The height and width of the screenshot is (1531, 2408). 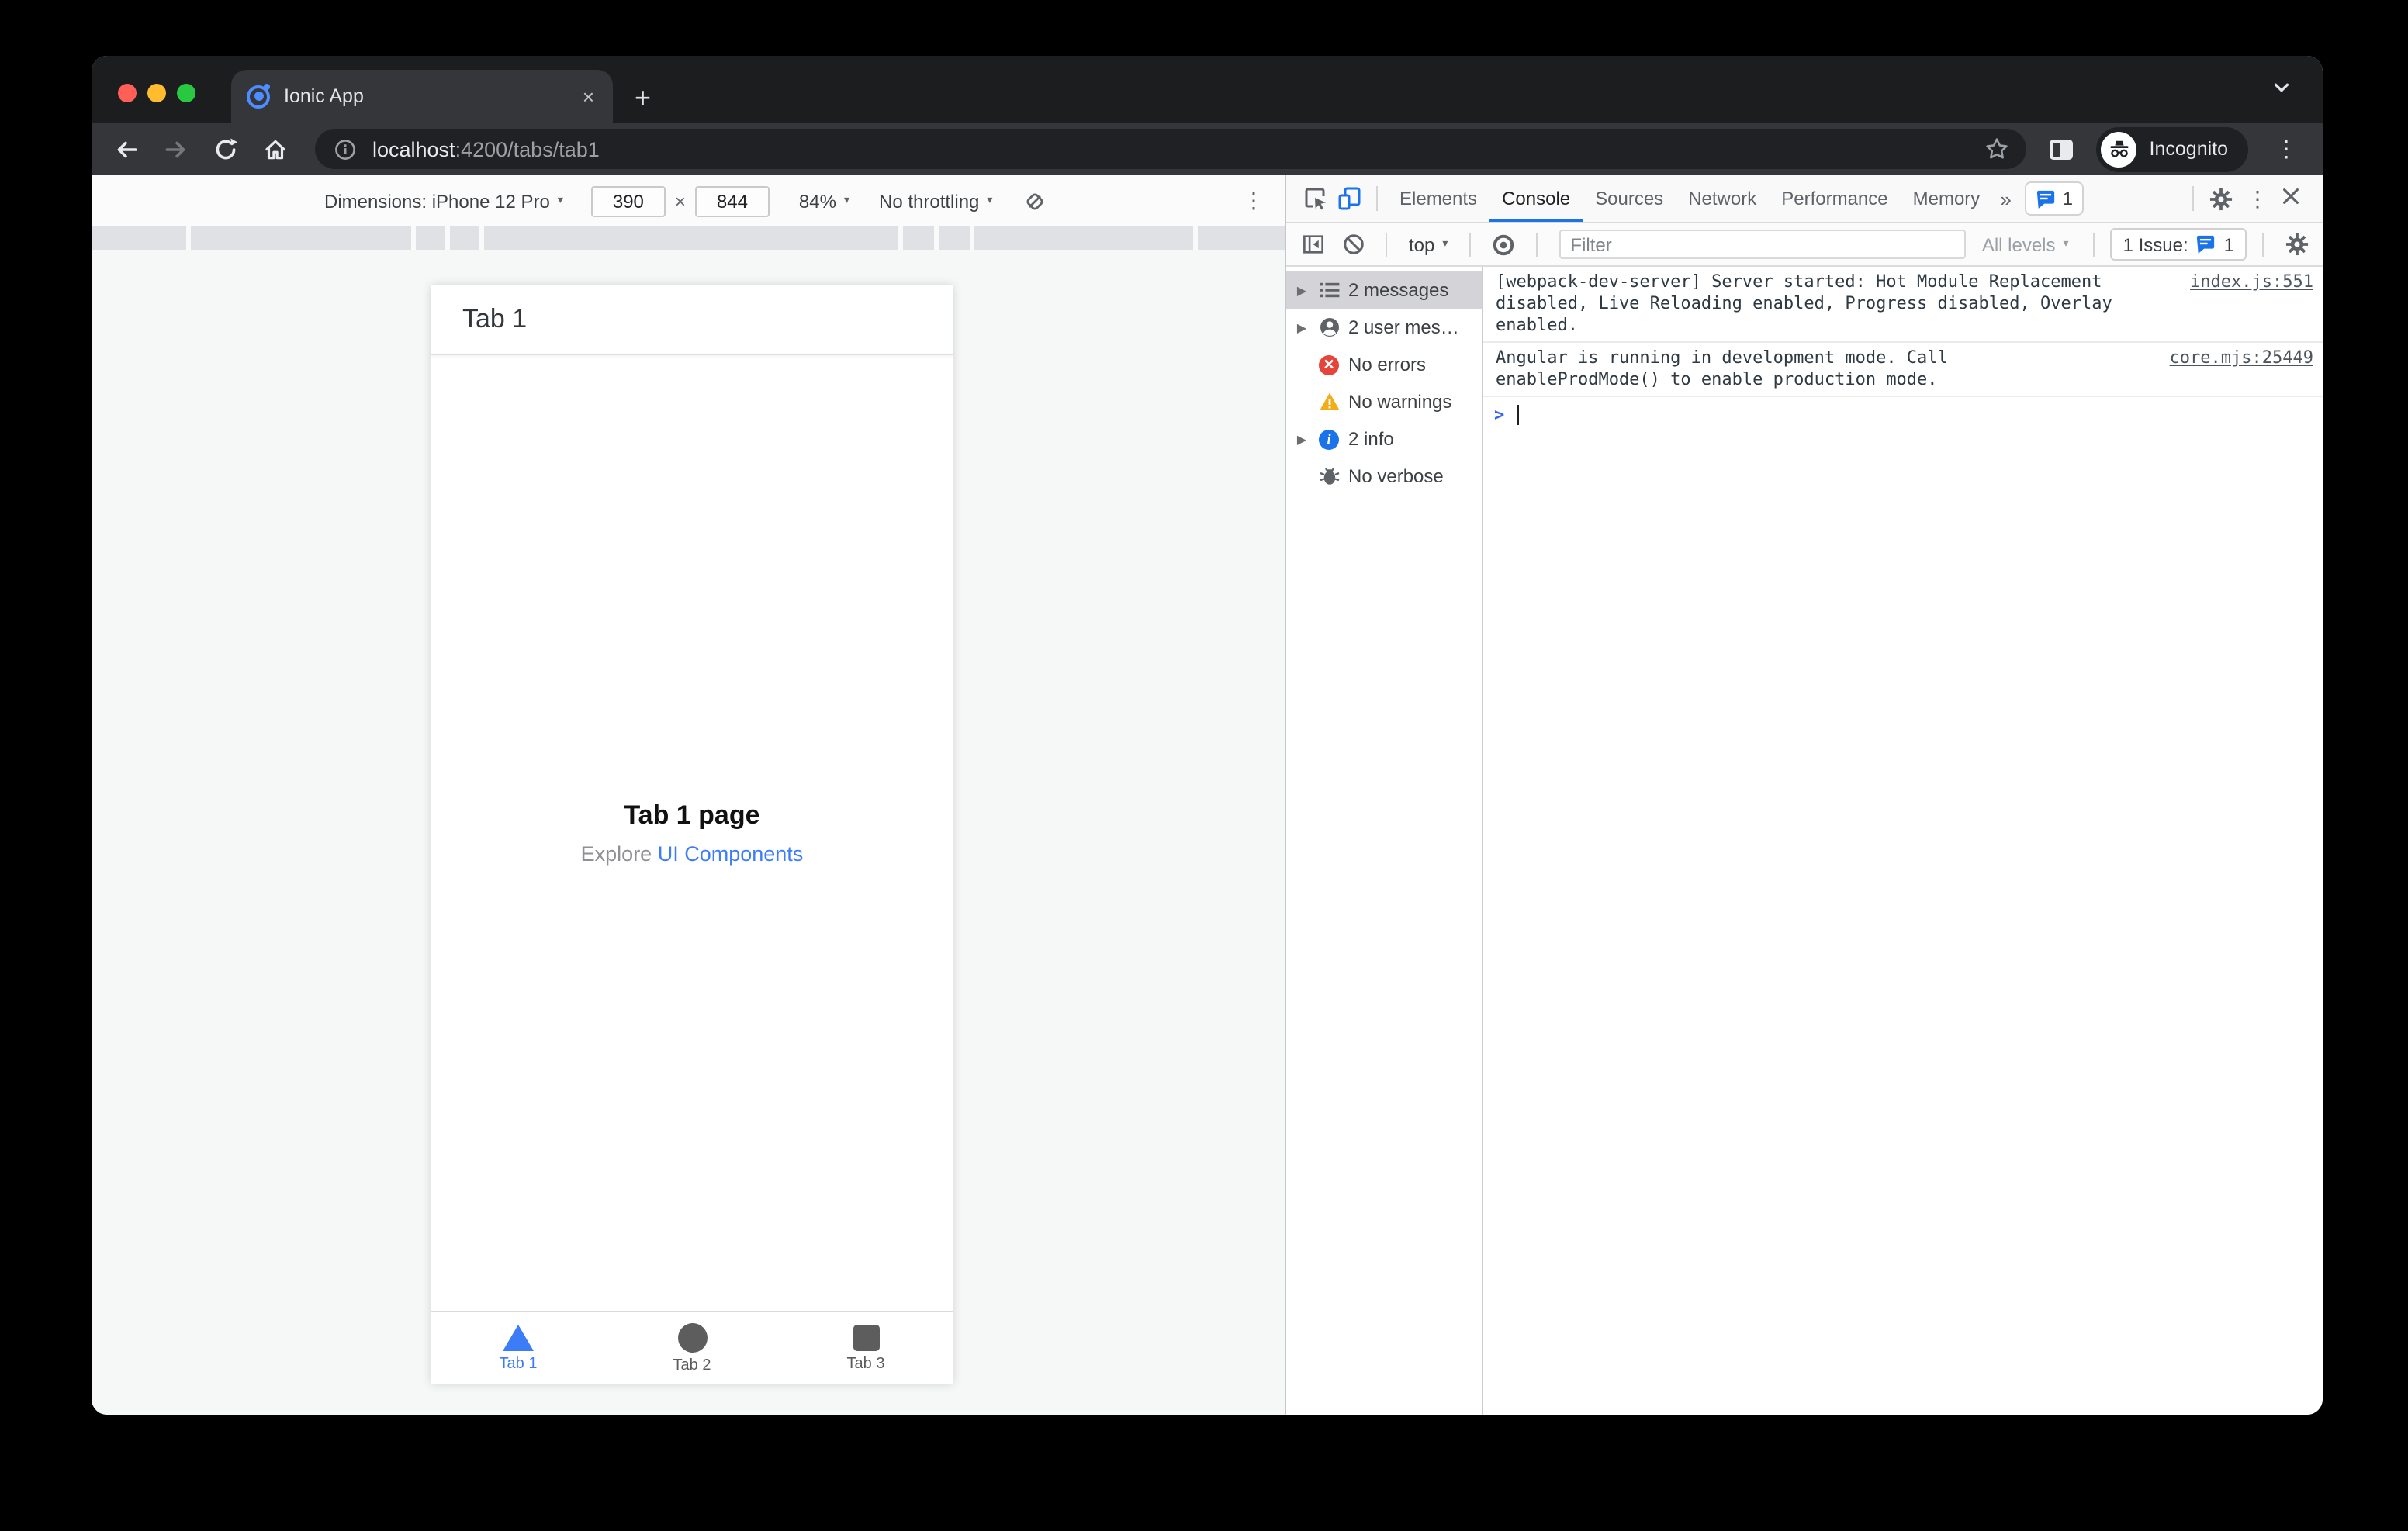 I want to click on warning-icon, so click(x=1329, y=401).